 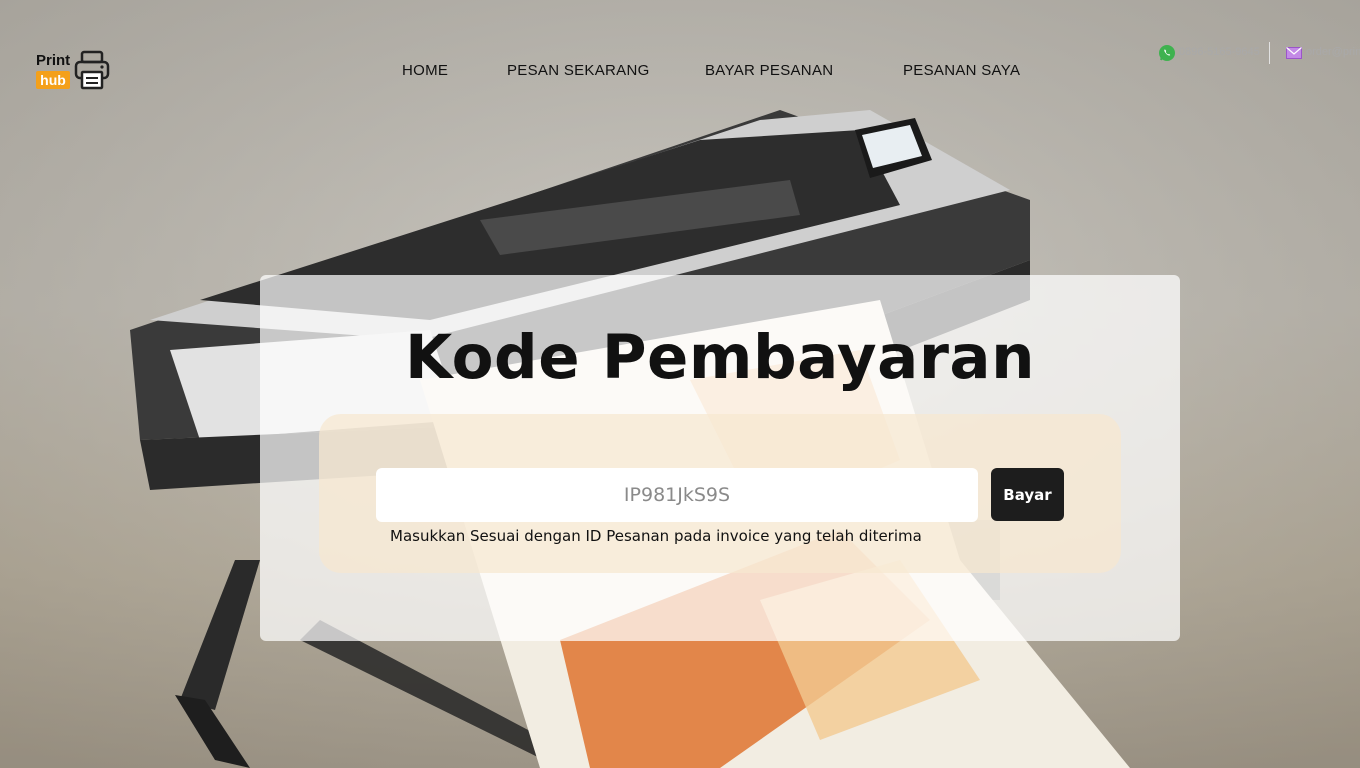 What do you see at coordinates (53, 80) in the screenshot?
I see `logo-text-hub: hub` at bounding box center [53, 80].